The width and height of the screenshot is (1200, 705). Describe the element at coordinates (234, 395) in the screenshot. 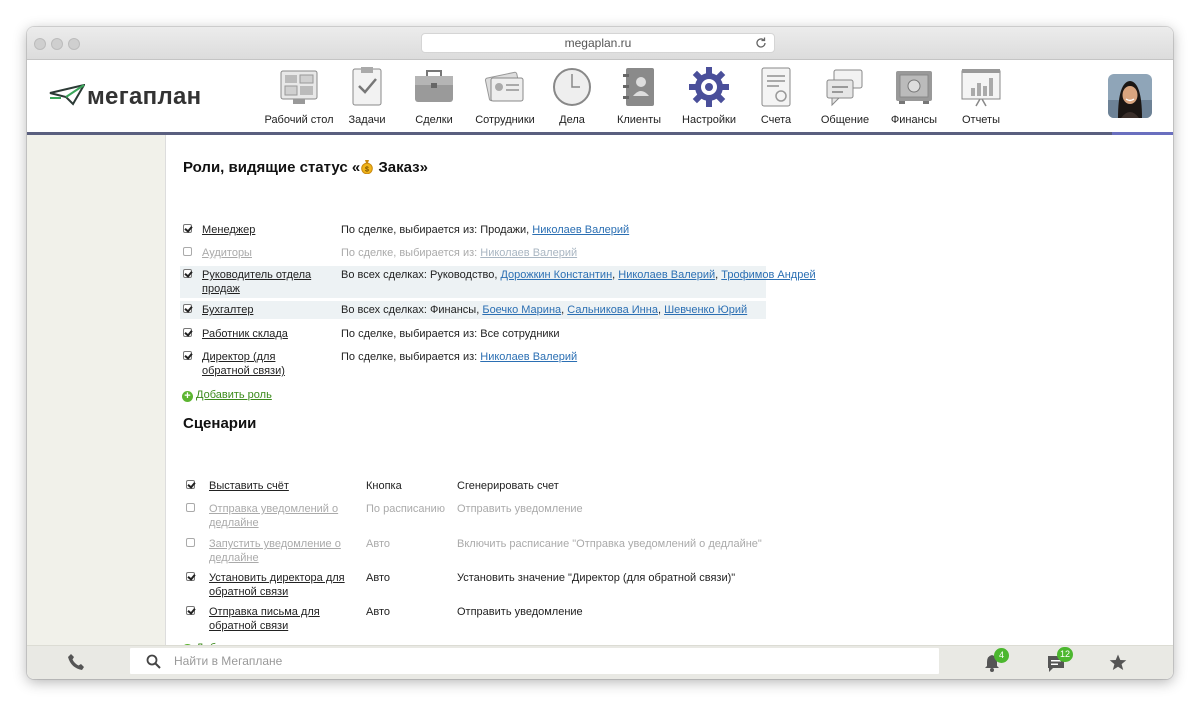

I see `add-role-label: Добавить роль` at that location.